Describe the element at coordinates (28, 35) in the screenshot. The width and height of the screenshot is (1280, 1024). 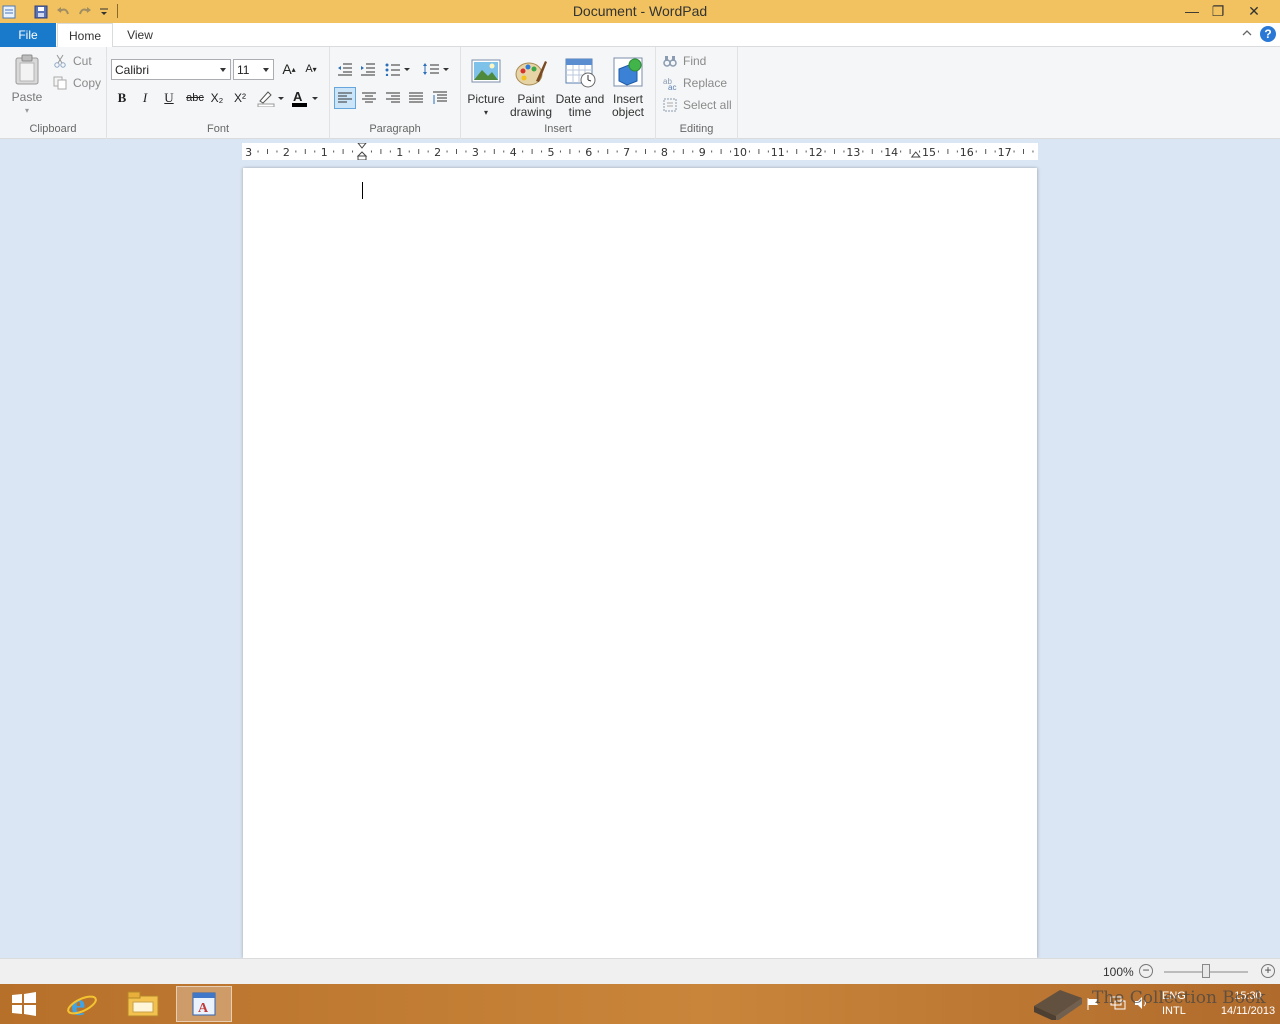
I see `tab-file: File` at that location.